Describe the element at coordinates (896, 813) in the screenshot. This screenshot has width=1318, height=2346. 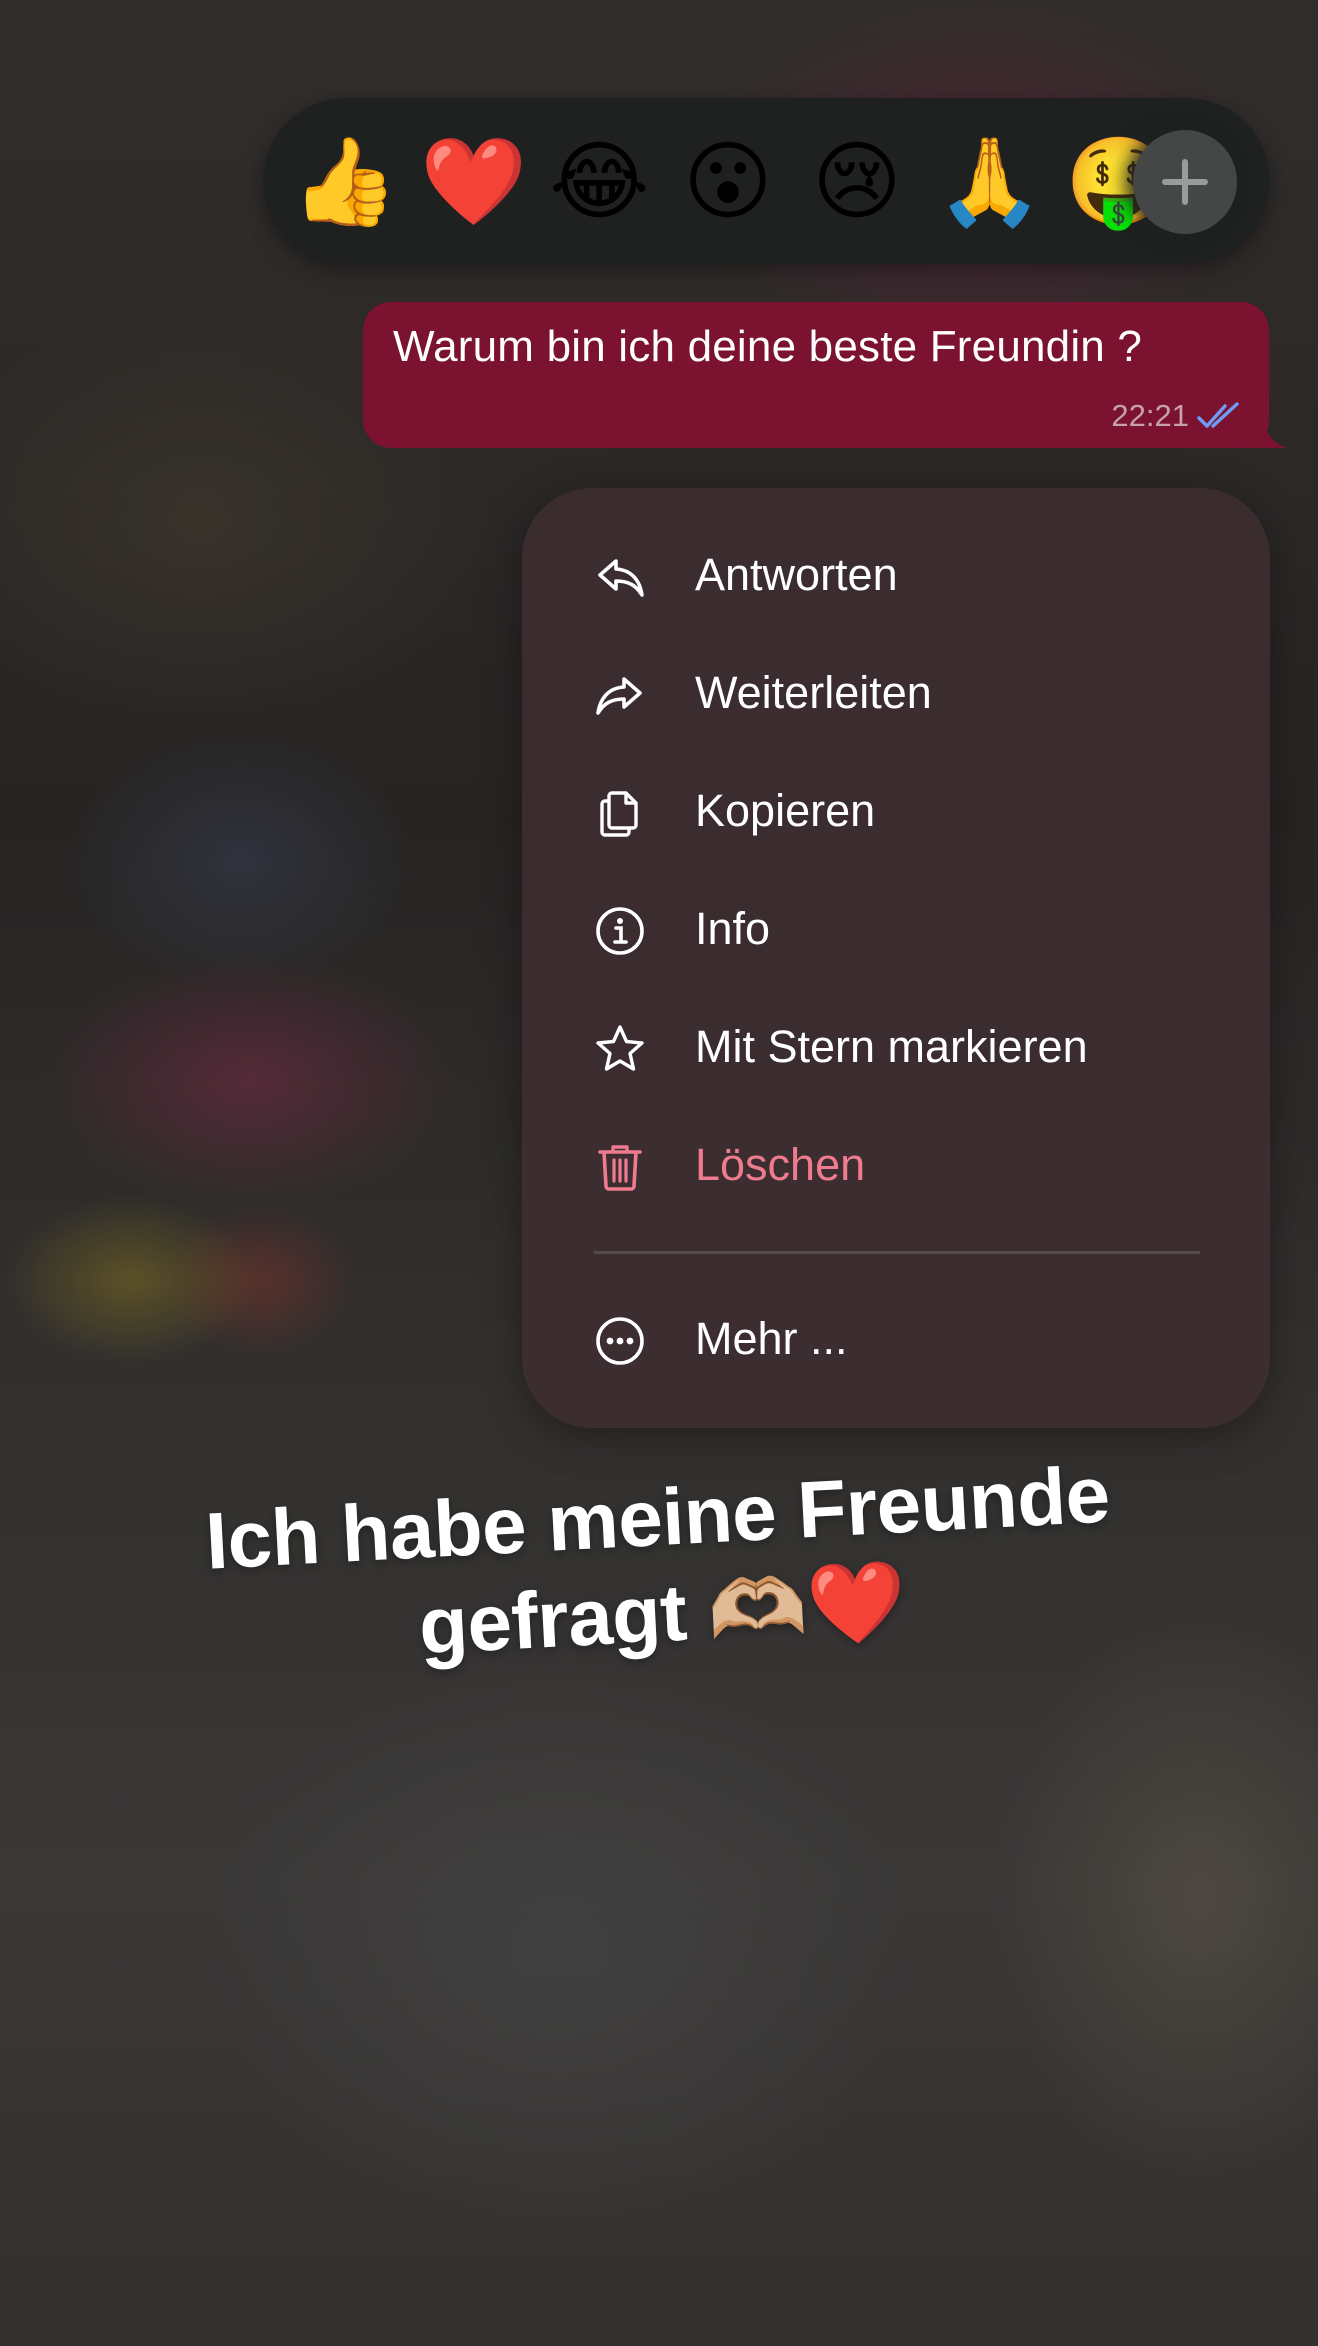
I see `menu-item-copy: Kopieren` at that location.